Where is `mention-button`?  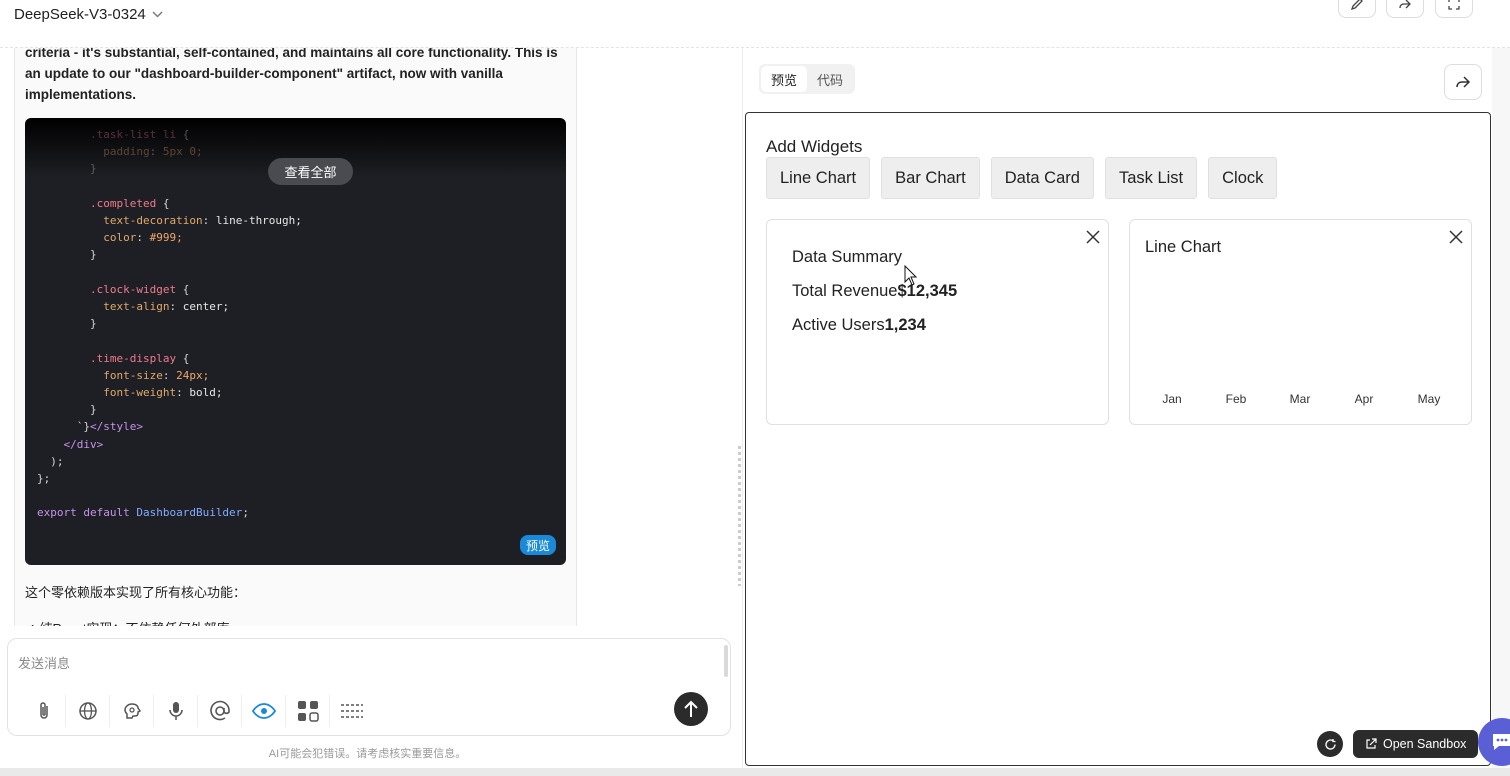 mention-button is located at coordinates (220, 711).